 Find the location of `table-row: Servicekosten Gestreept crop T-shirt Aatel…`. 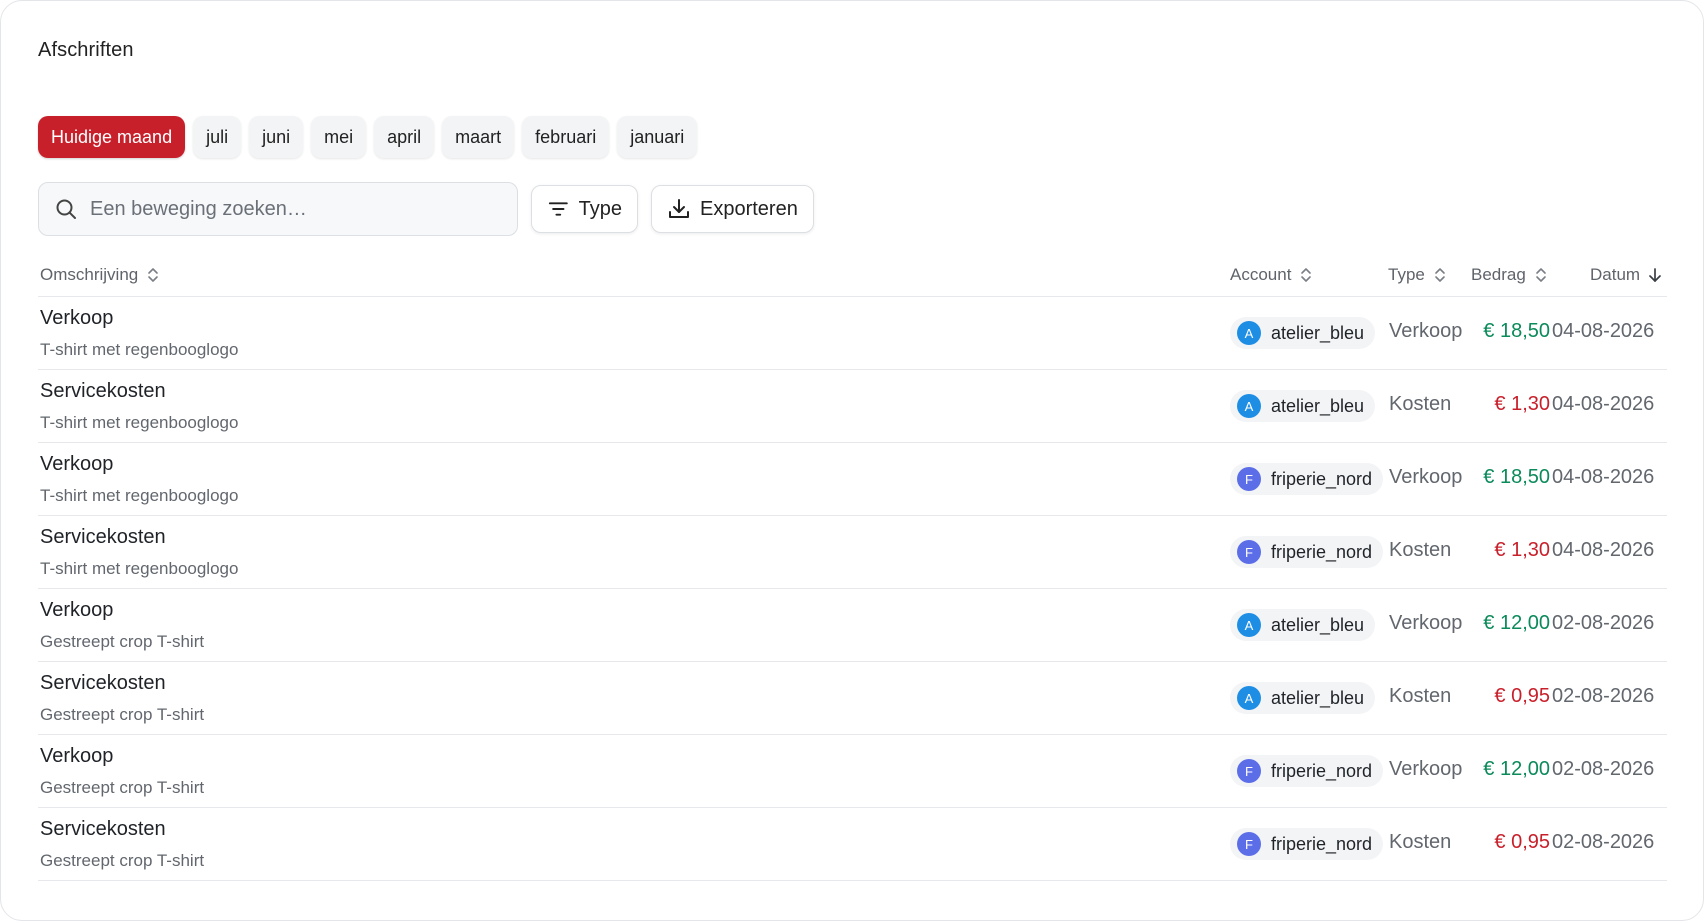

table-row: Servicekosten Gestreept crop T-shirt Aatel… is located at coordinates (852, 698).